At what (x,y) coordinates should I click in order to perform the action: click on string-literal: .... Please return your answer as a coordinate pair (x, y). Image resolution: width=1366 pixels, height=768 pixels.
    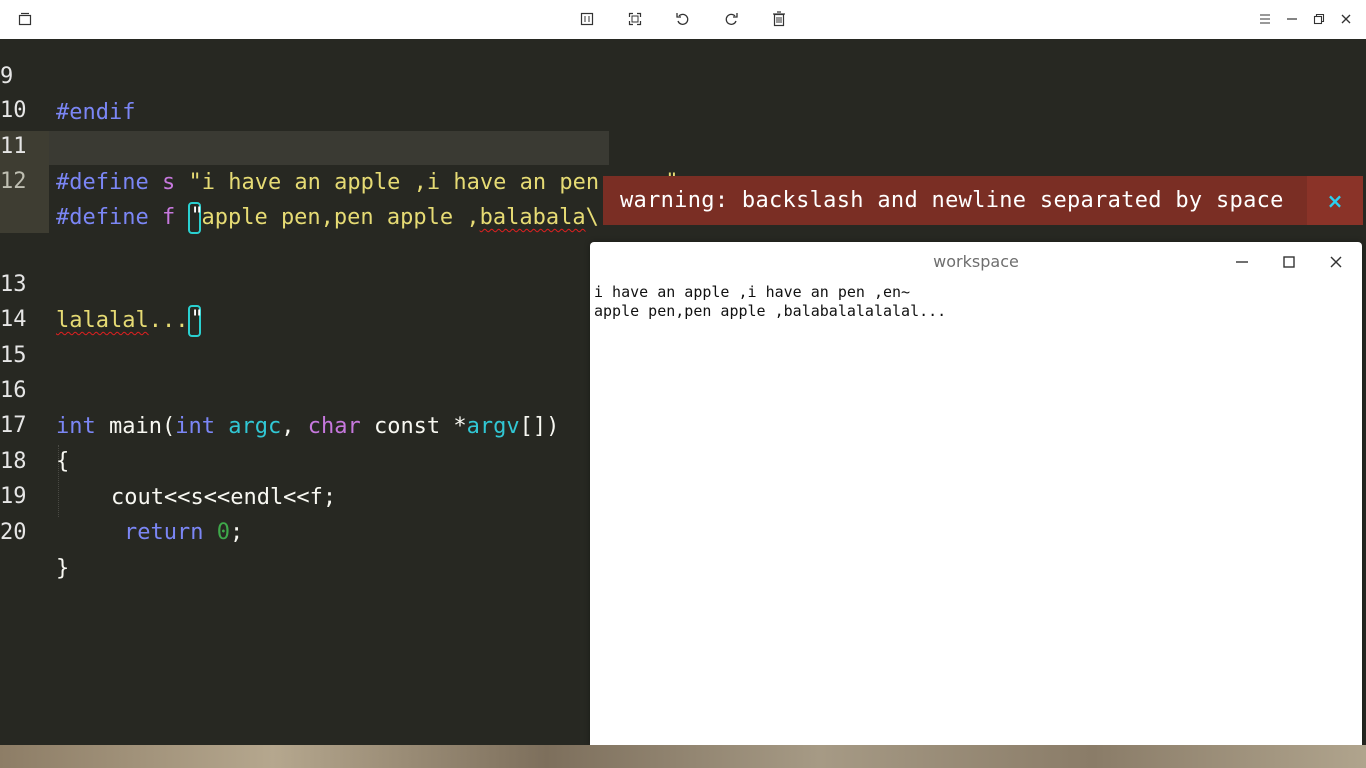
    Looking at the image, I should click on (168, 320).